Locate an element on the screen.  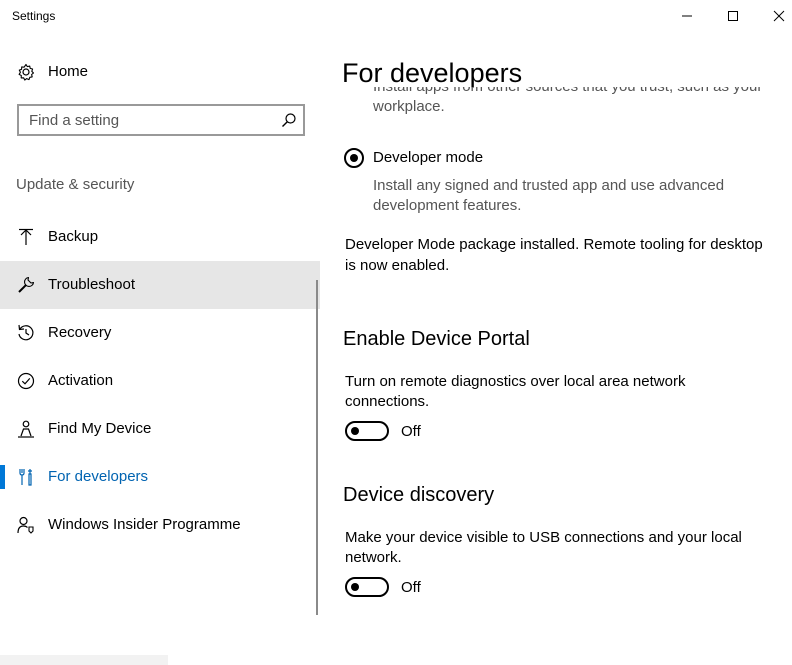
backup-arrow-icon is located at coordinates (26, 236).